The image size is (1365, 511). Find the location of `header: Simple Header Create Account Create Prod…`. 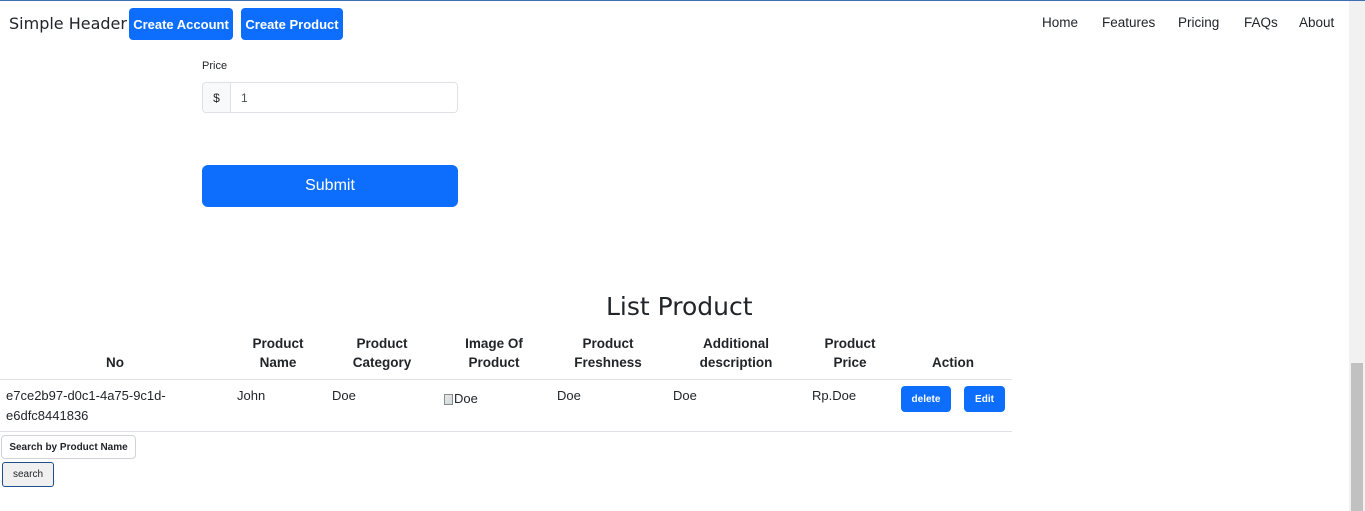

header: Simple Header Create Account Create Prod… is located at coordinates (674, 24).